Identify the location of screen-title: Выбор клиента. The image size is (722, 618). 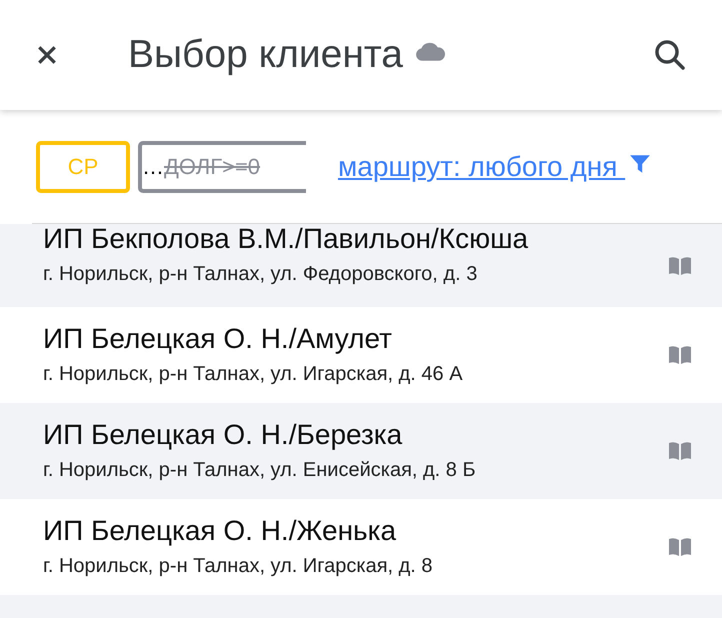
(265, 55).